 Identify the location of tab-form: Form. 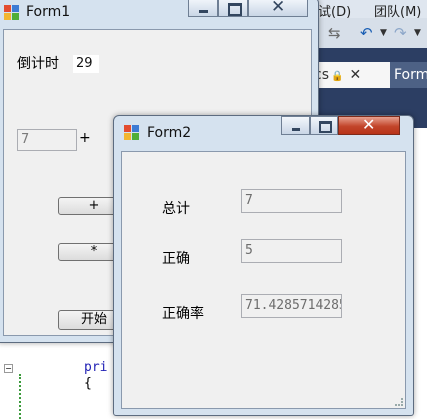
(408, 75).